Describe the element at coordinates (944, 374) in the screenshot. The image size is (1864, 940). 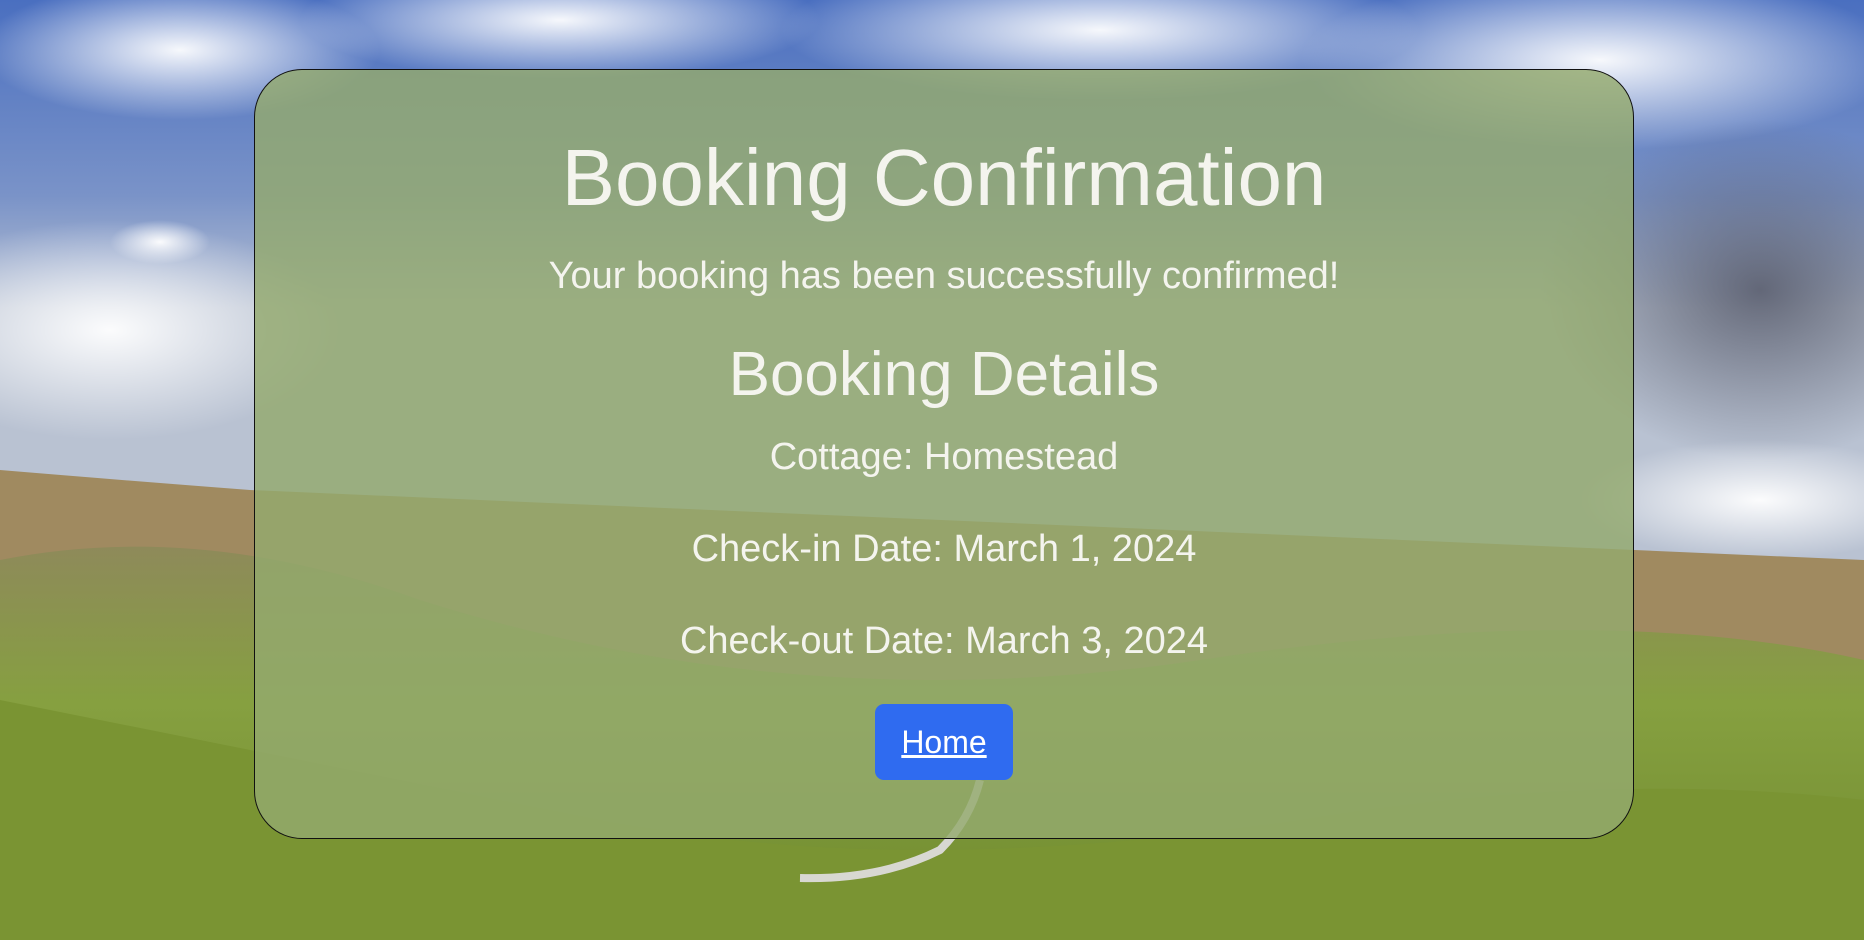
I see `booking-details-heading: Booking Details` at that location.